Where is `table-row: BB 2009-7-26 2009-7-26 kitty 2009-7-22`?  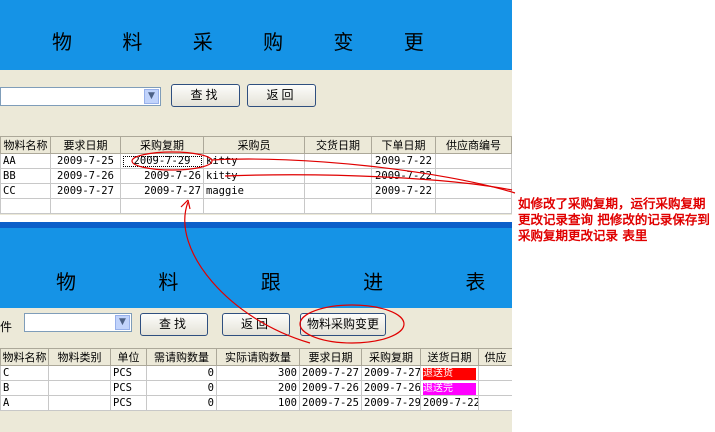
table-row: BB 2009-7-26 2009-7-26 kitty 2009-7-22 is located at coordinates (256, 176).